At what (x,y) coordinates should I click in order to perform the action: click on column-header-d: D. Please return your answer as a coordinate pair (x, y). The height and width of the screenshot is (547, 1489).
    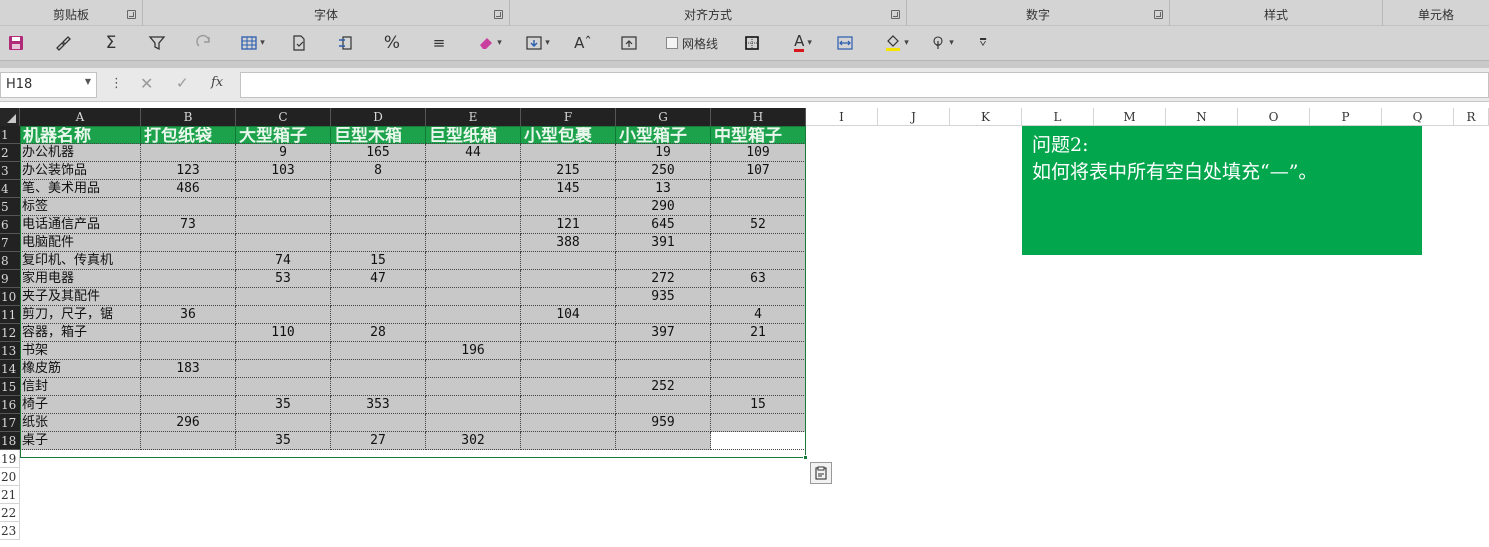
    Looking at the image, I should click on (378, 117).